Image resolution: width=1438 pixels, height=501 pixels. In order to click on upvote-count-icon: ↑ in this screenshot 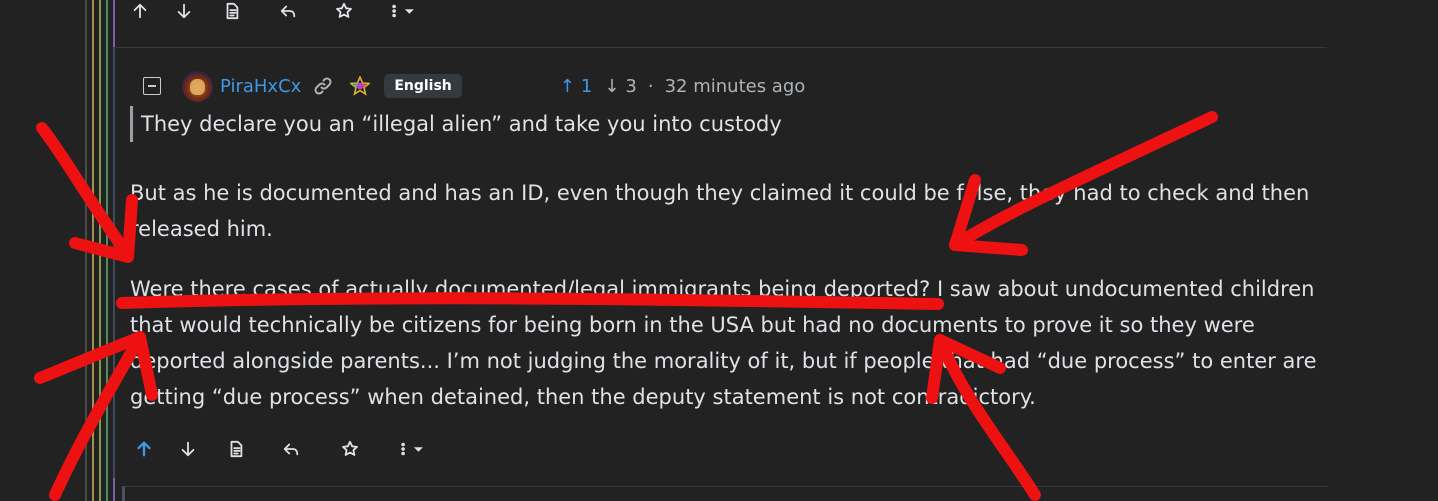, I will do `click(567, 86)`.